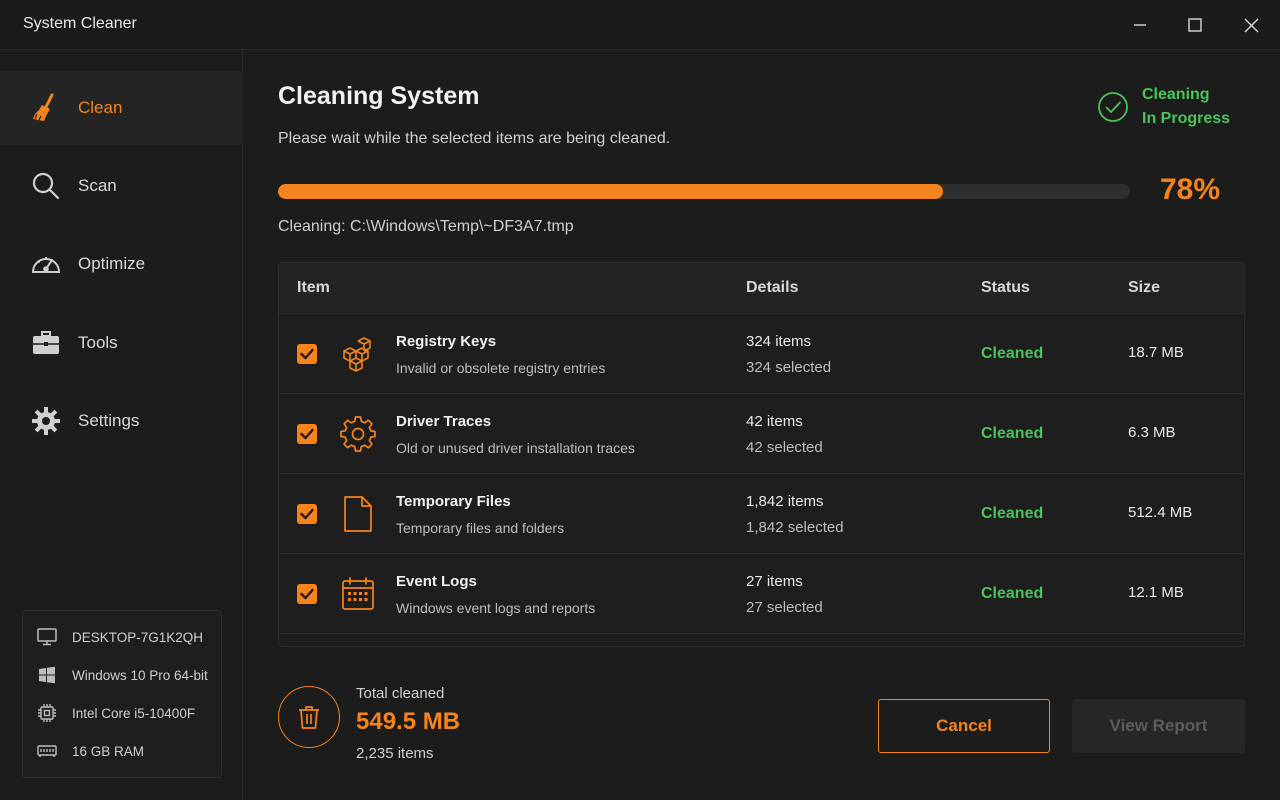  What do you see at coordinates (47, 675) in the screenshot?
I see `windows-logo-icon` at bounding box center [47, 675].